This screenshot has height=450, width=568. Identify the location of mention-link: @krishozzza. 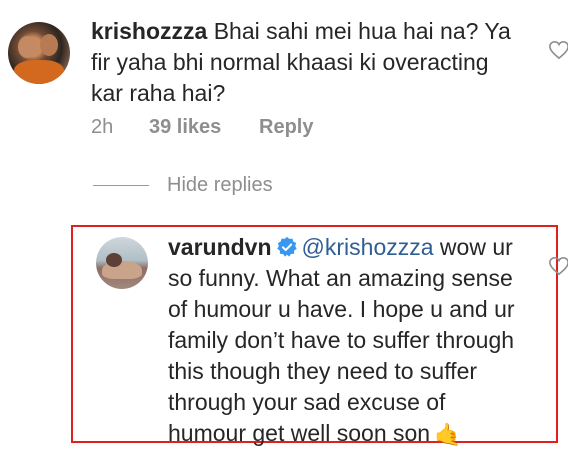
(368, 247).